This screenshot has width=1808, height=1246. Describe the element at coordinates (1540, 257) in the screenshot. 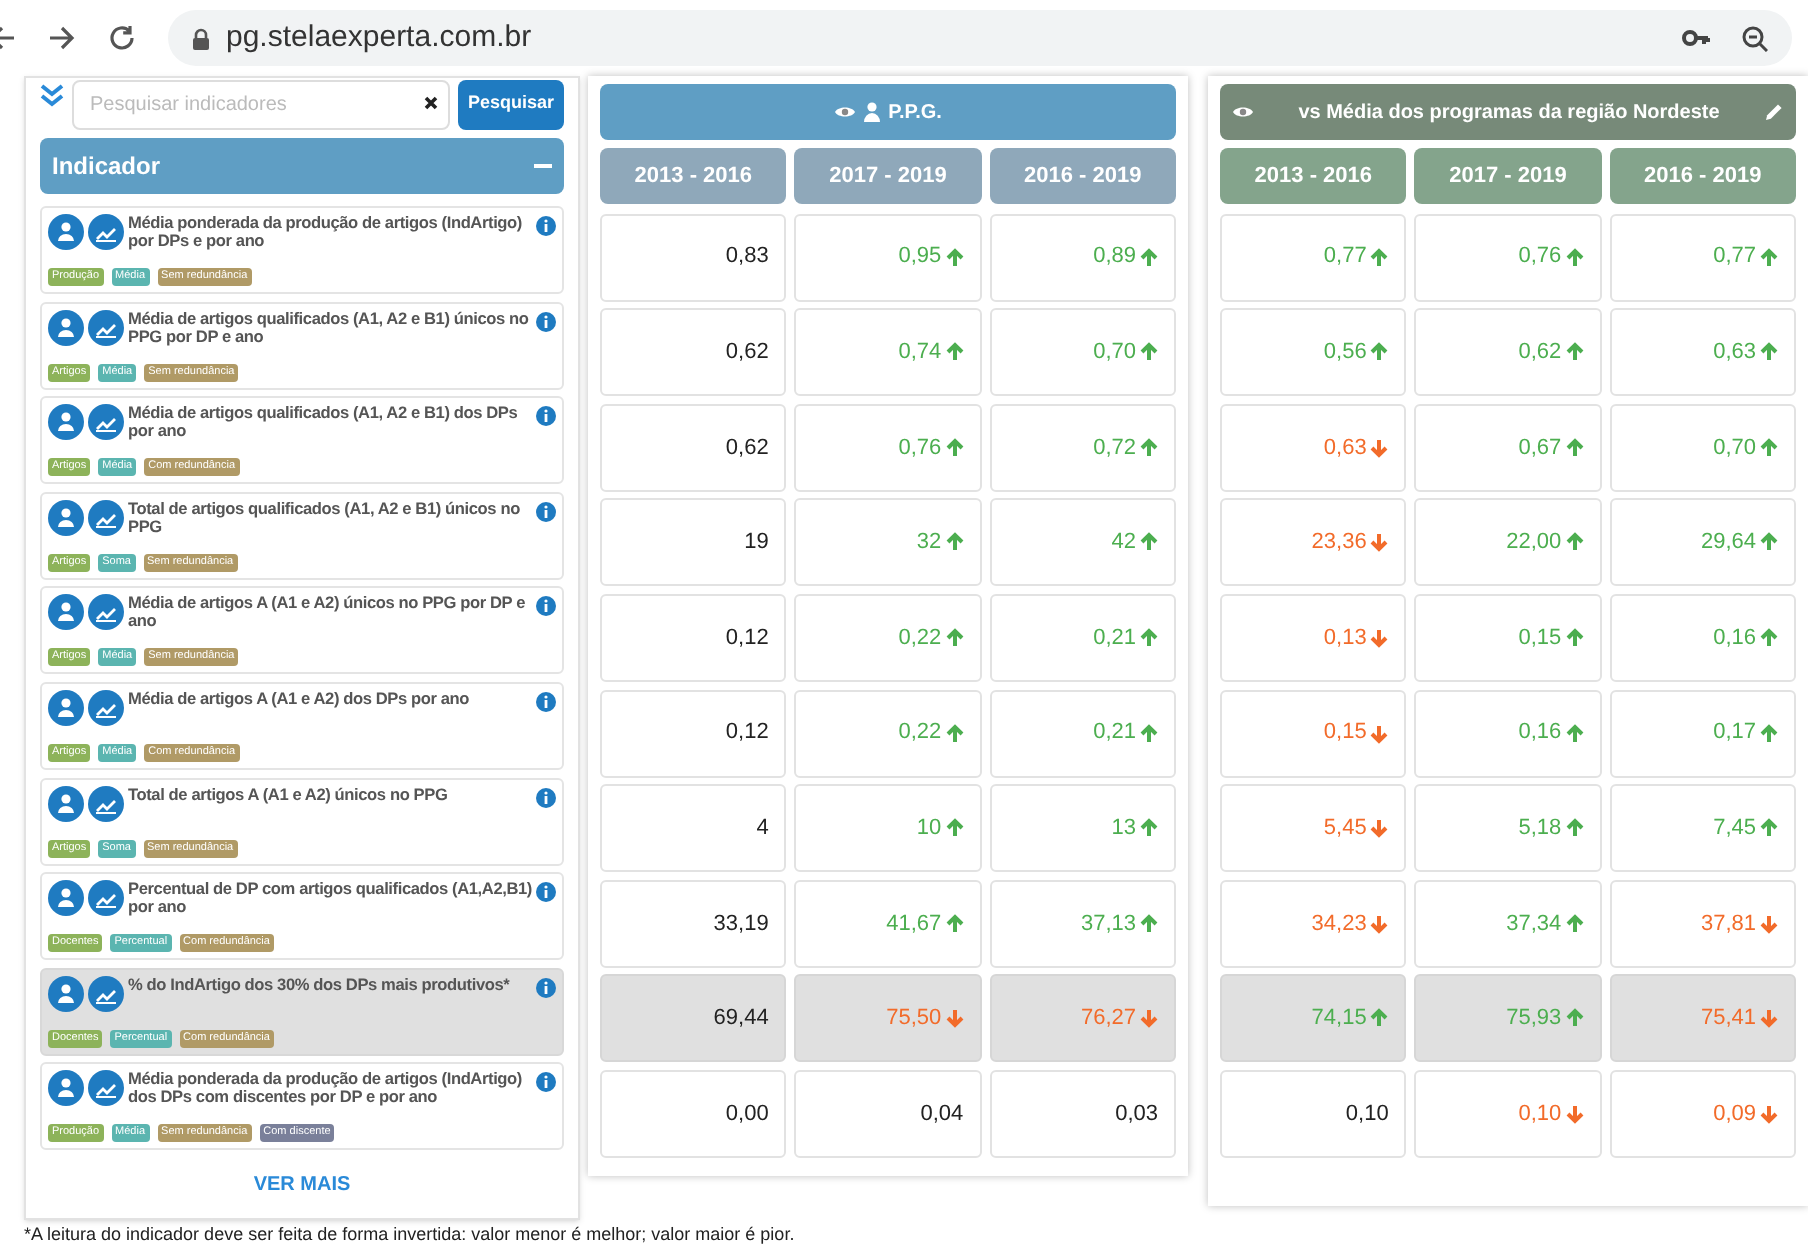

I see `value-text: 0,76` at that location.